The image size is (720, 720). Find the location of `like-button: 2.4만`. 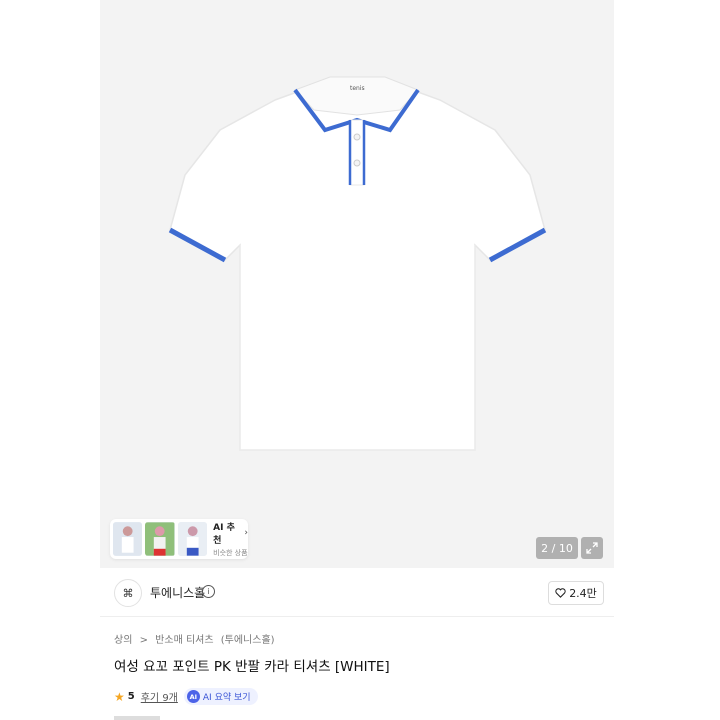

like-button: 2.4만 is located at coordinates (576, 593).